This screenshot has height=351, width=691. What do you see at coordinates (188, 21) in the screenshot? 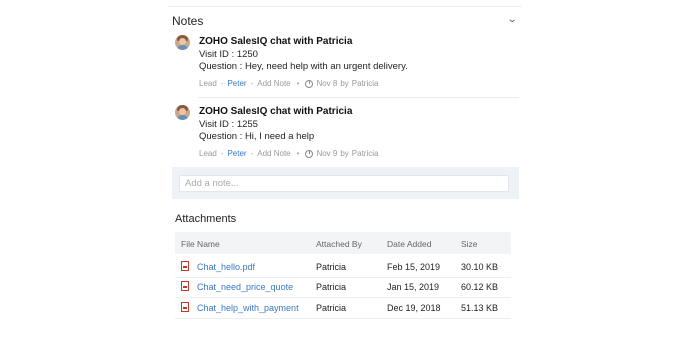
I see `notes-heading: Notes` at bounding box center [188, 21].